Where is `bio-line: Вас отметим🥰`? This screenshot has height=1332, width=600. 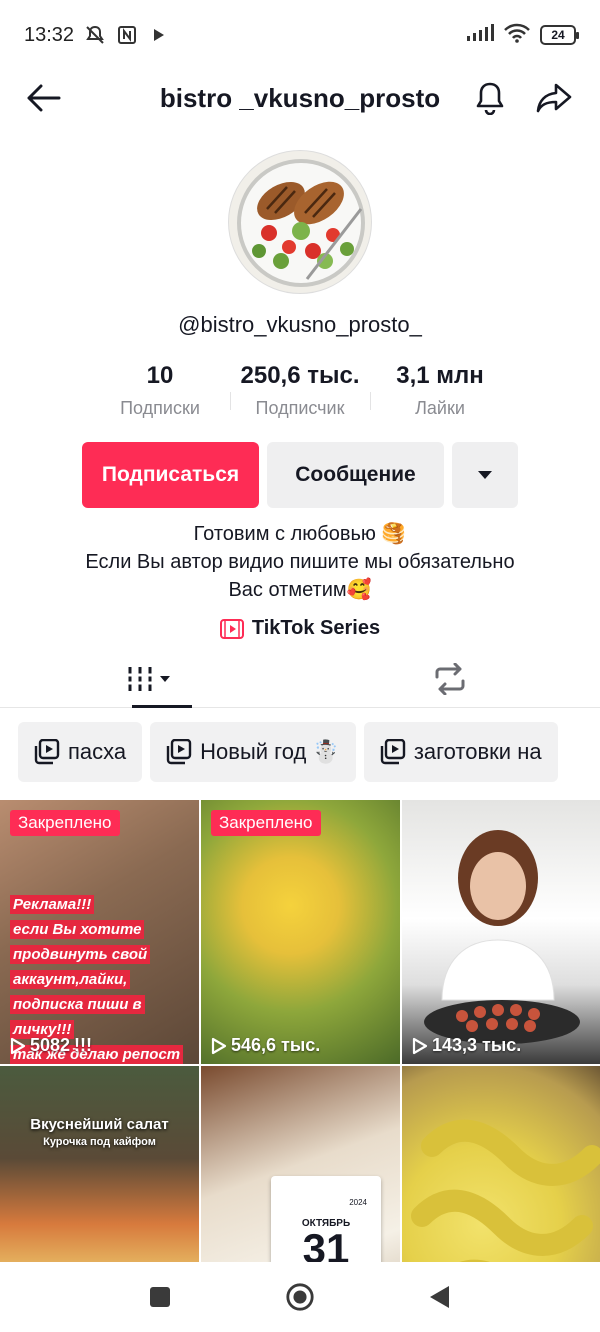
bio-line: Вас отметим🥰 is located at coordinates (300, 590).